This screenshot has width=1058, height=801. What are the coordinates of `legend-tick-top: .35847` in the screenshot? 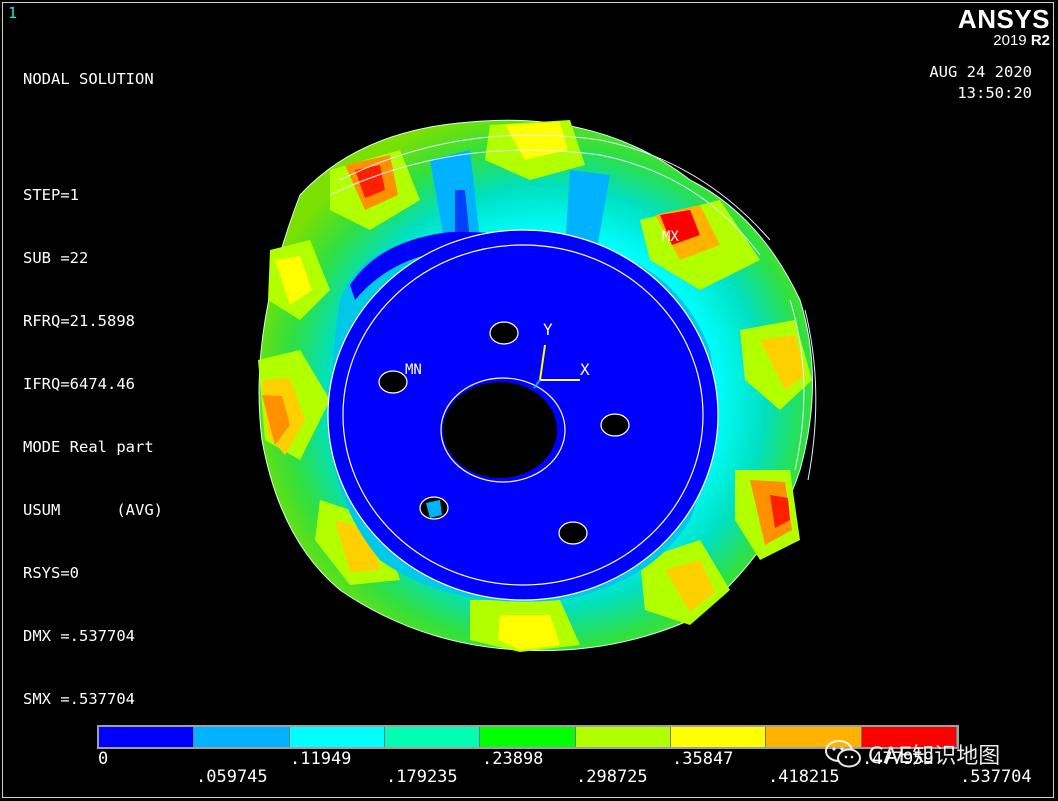 It's located at (703, 759).